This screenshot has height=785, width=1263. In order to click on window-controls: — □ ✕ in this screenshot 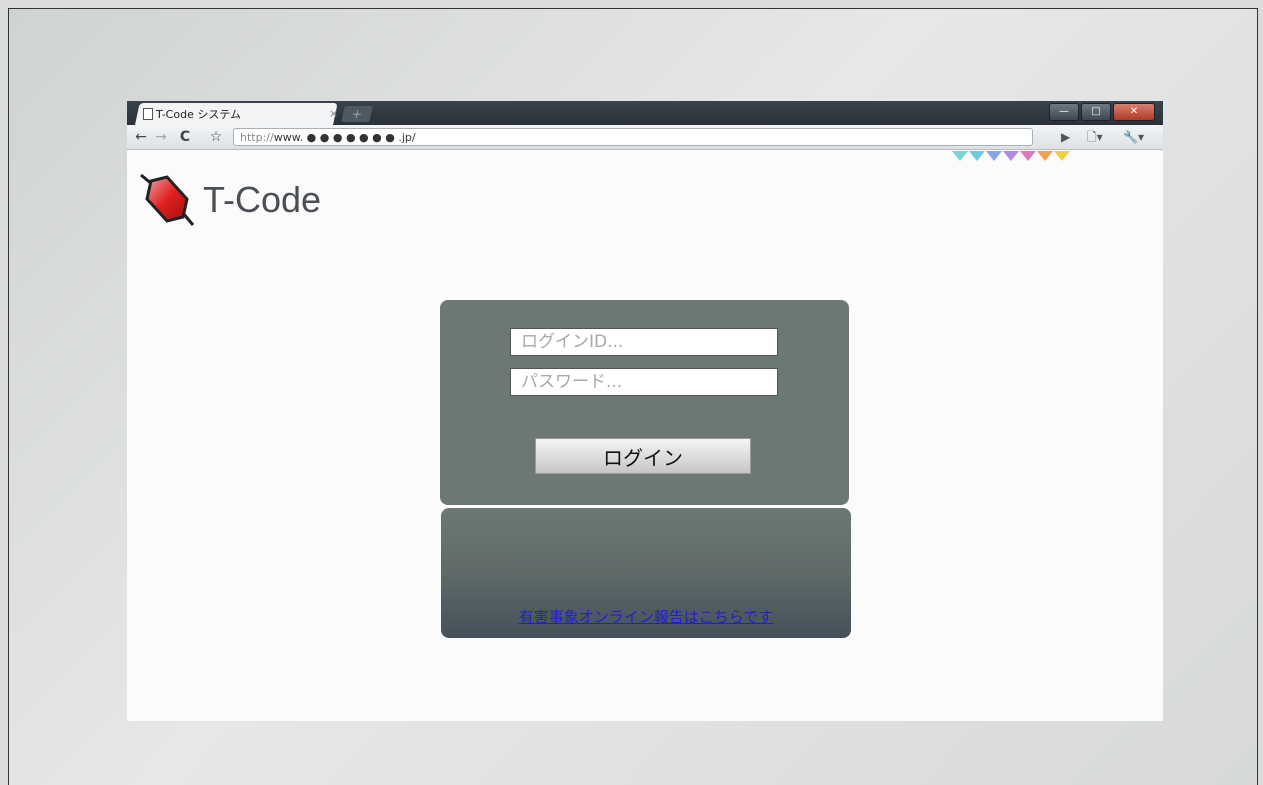, I will do `click(1102, 112)`.